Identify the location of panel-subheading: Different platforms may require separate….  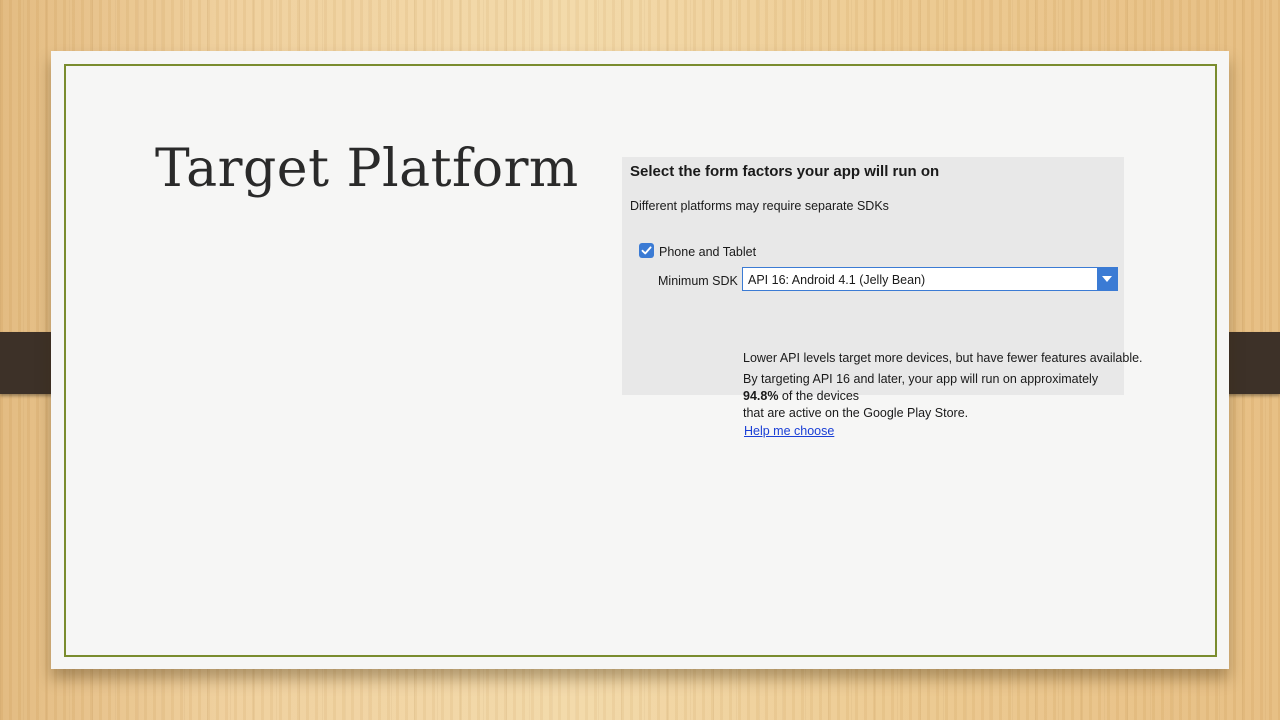
(759, 206).